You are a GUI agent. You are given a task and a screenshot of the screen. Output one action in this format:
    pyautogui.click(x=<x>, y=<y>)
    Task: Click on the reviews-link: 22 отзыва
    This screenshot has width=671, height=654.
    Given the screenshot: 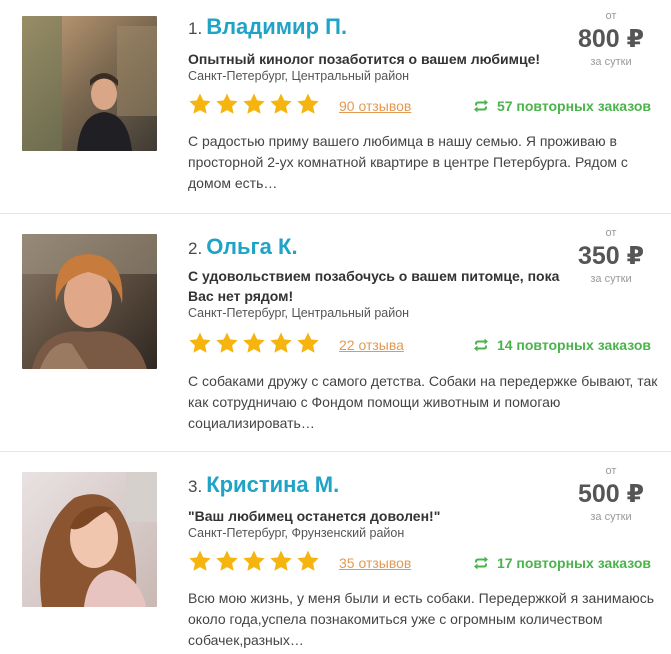 What is the action you would take?
    pyautogui.click(x=371, y=345)
    